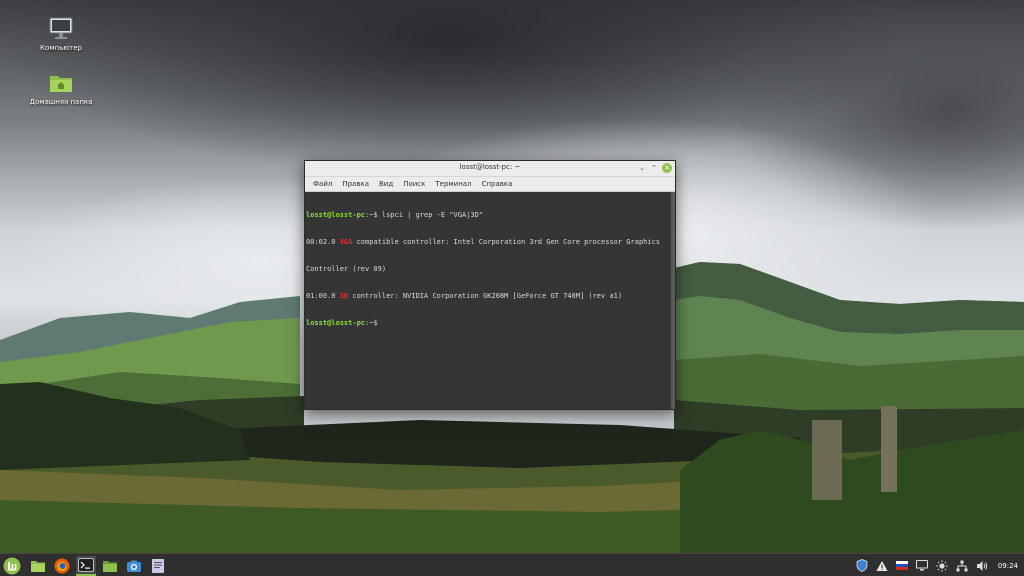 The height and width of the screenshot is (576, 1024). I want to click on firefox-icon, so click(62, 565).